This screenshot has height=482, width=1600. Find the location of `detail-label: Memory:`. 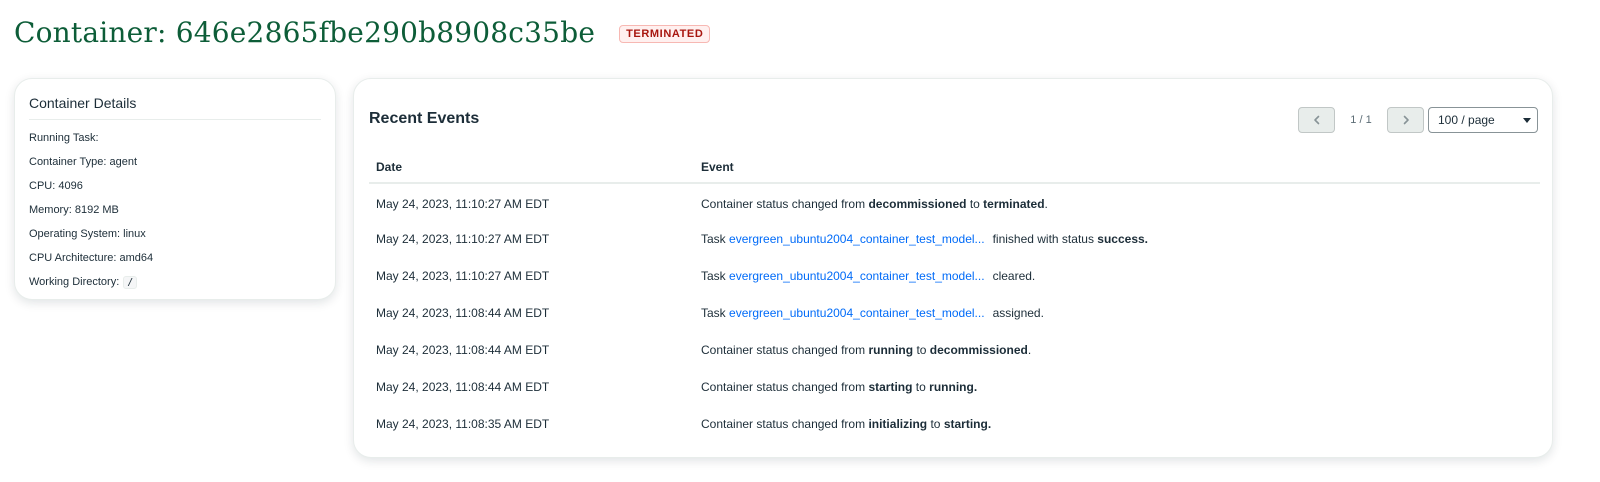

detail-label: Memory: is located at coordinates (50, 210).